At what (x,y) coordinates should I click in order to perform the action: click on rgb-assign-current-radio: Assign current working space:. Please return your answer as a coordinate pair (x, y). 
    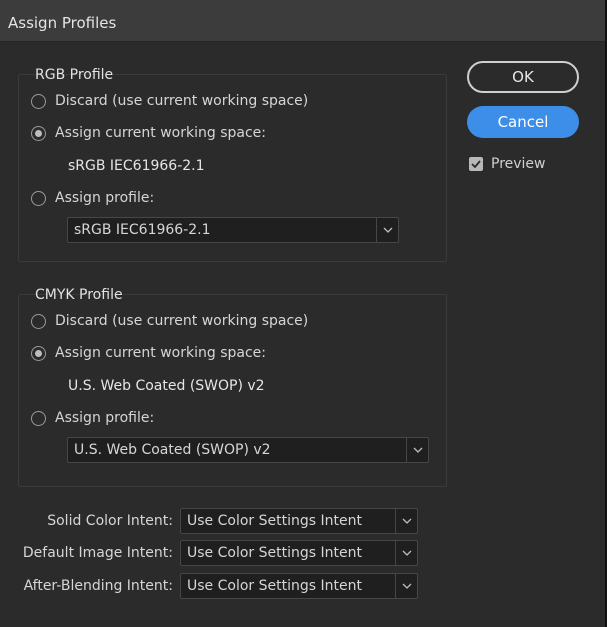
    Looking at the image, I should click on (148, 133).